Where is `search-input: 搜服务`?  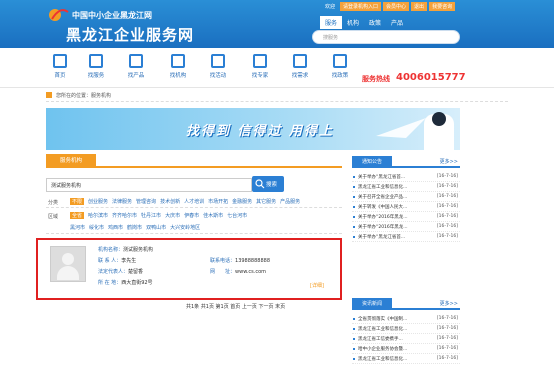
search-input: 搜服务 is located at coordinates (395, 53).